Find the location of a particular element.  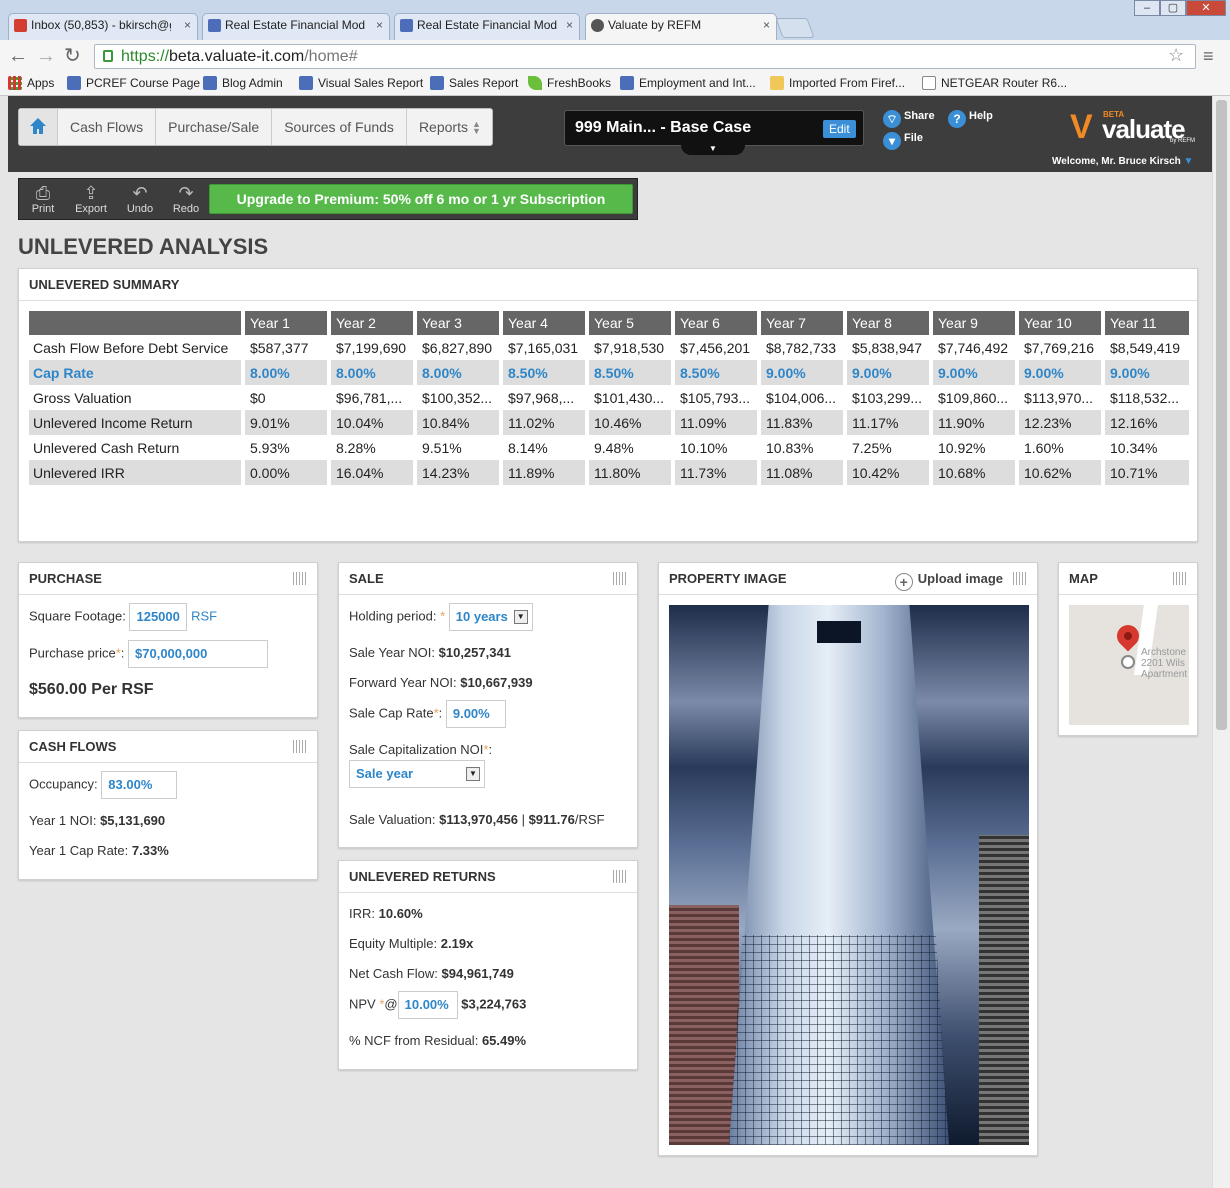

holding-period-row: Holding period: * 10 years ▼ is located at coordinates (441, 617).